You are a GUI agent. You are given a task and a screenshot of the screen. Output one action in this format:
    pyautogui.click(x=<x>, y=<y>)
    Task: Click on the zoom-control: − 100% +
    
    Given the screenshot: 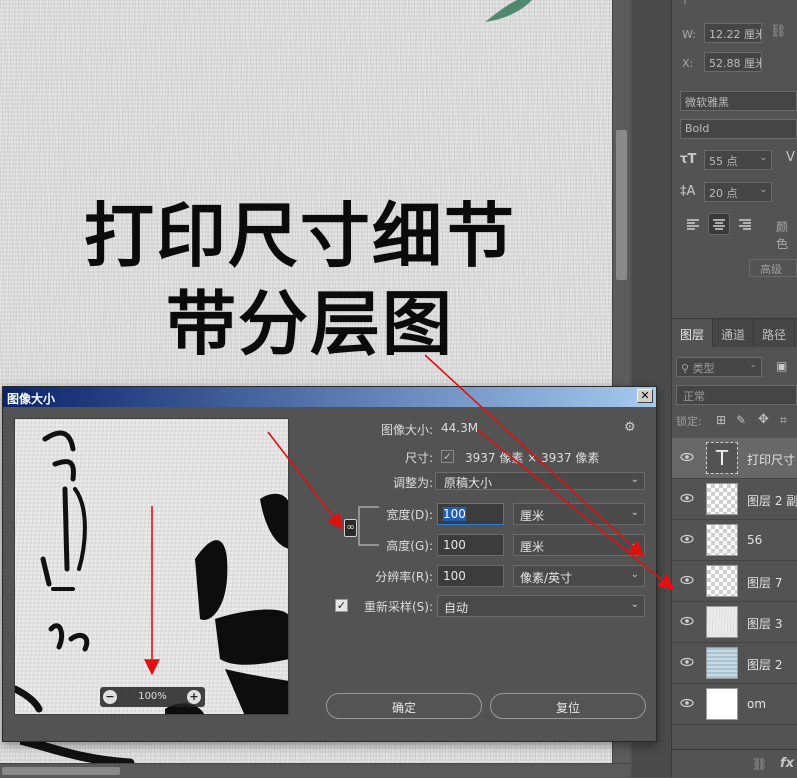 What is the action you would take?
    pyautogui.click(x=152, y=697)
    